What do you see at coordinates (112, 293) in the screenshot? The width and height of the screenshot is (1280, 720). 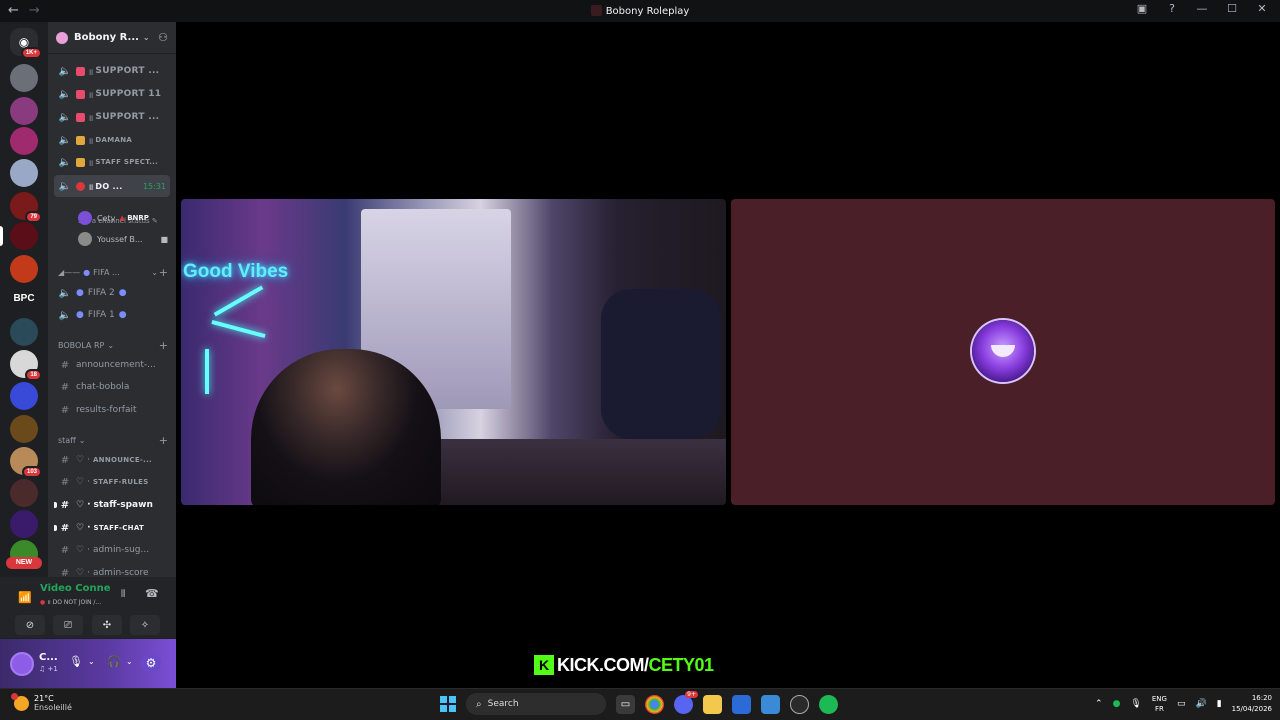 I see `voice-channel: 🔈 ● FIFA 2 ●` at bounding box center [112, 293].